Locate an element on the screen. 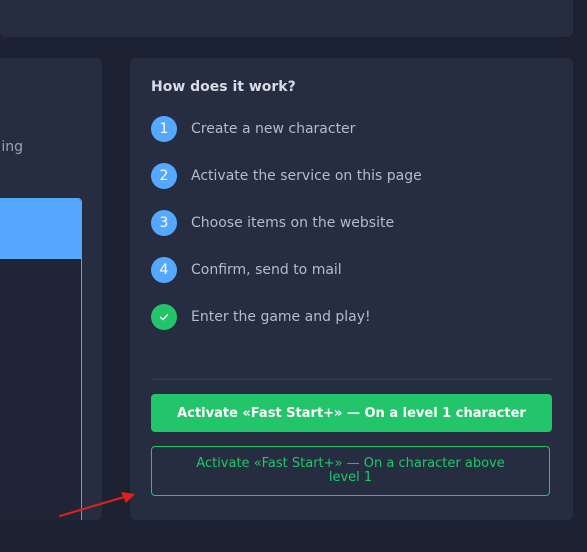  step-number-badge: 1 is located at coordinates (164, 129).